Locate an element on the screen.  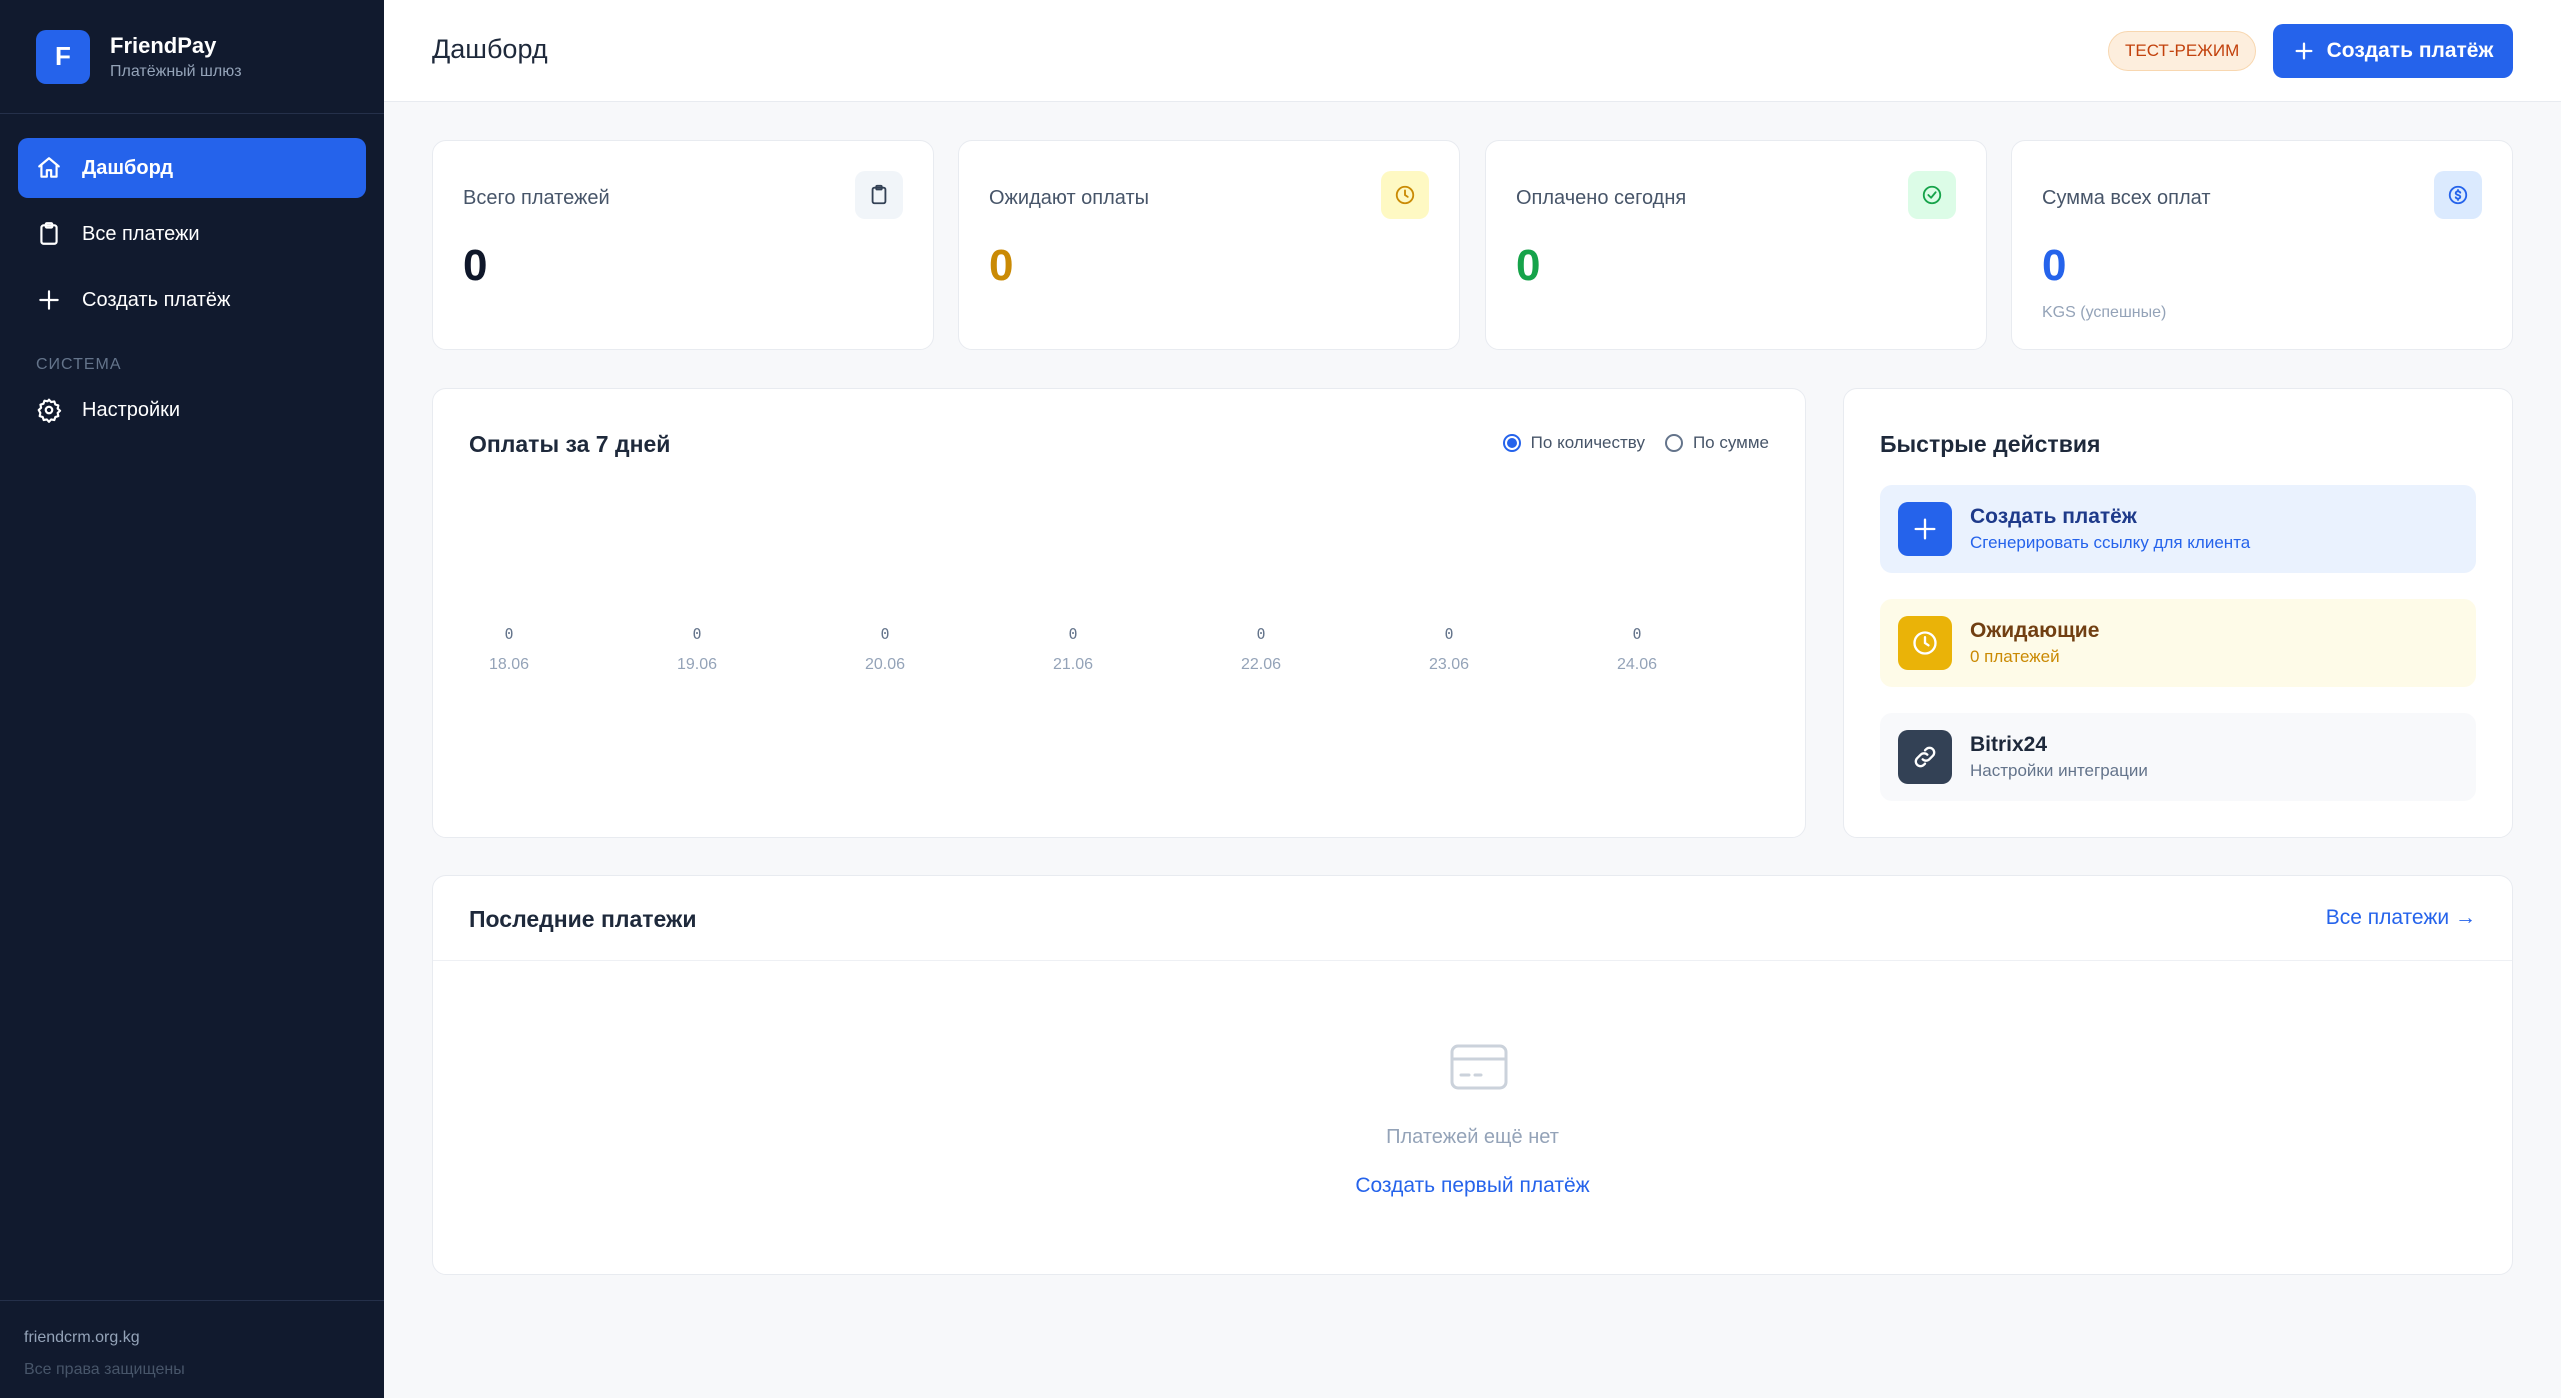
stat-label: Оплачено сегодня is located at coordinates (1601, 198).